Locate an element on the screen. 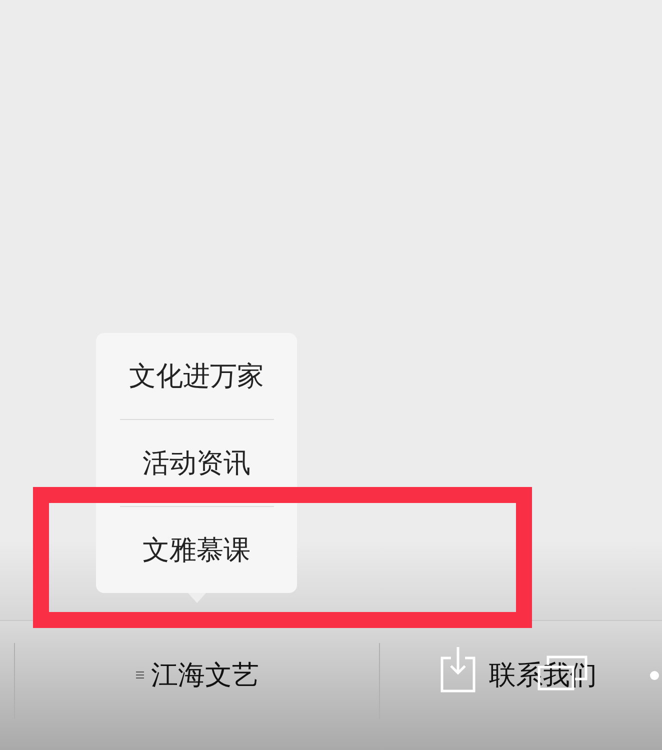 This screenshot has height=750, width=662. menu-icon is located at coordinates (140, 675).